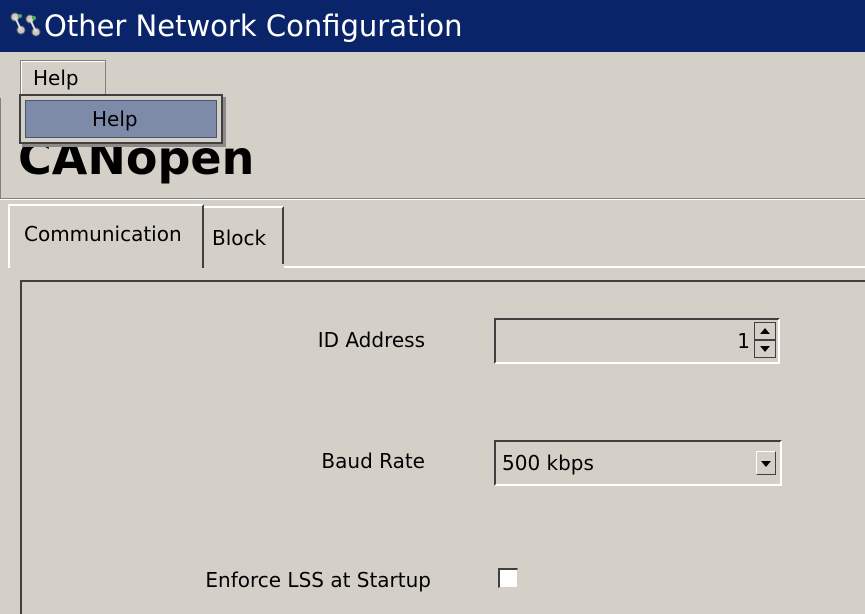 This screenshot has height=614, width=865. What do you see at coordinates (2, 149) in the screenshot?
I see `left-edge` at bounding box center [2, 149].